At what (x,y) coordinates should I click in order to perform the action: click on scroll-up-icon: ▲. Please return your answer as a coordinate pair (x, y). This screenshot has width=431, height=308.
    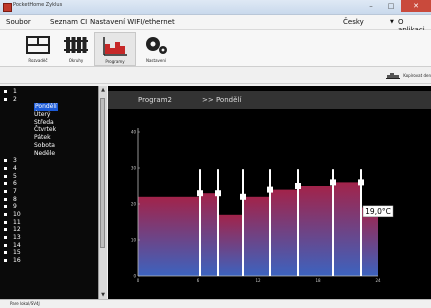
    Looking at the image, I should click on (103, 90).